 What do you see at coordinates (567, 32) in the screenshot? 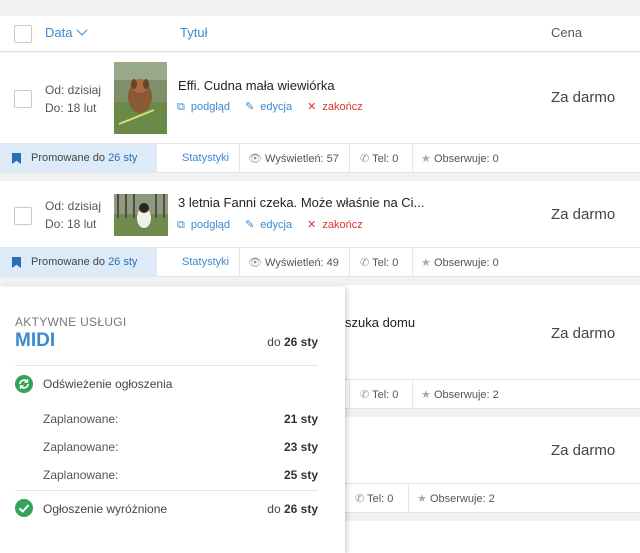
I see `price-column-header: Cena` at bounding box center [567, 32].